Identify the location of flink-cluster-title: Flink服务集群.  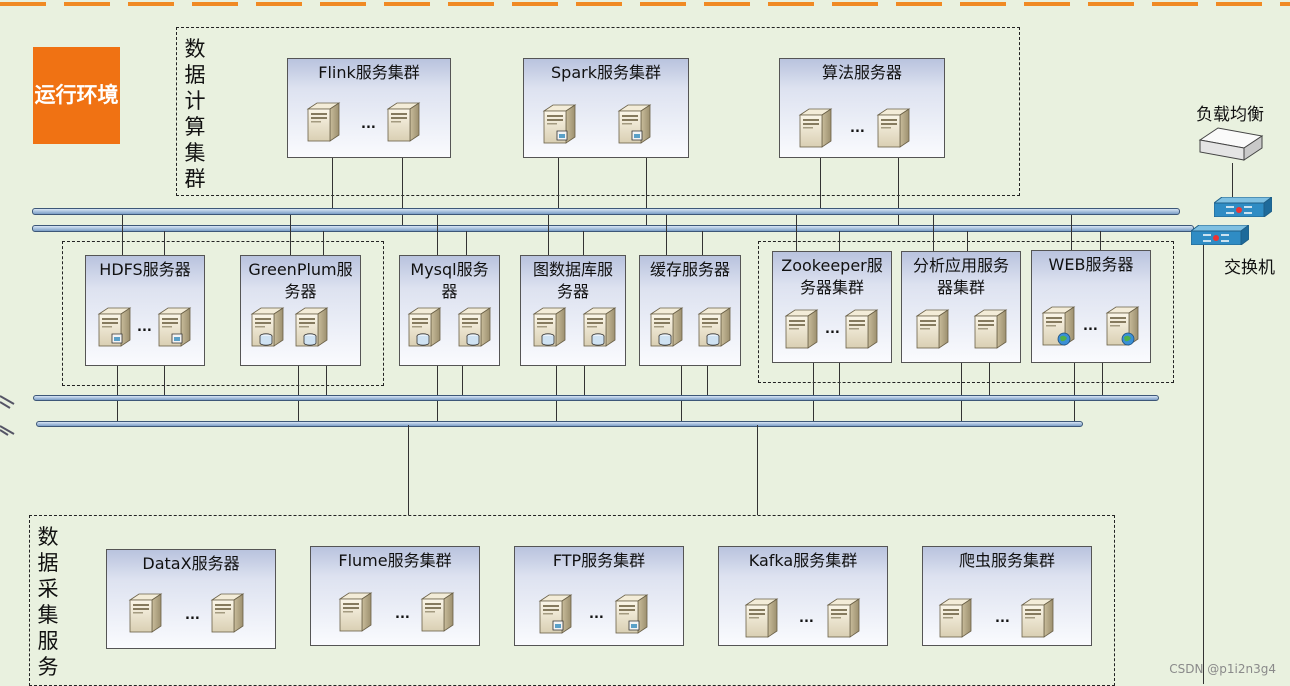
(369, 72).